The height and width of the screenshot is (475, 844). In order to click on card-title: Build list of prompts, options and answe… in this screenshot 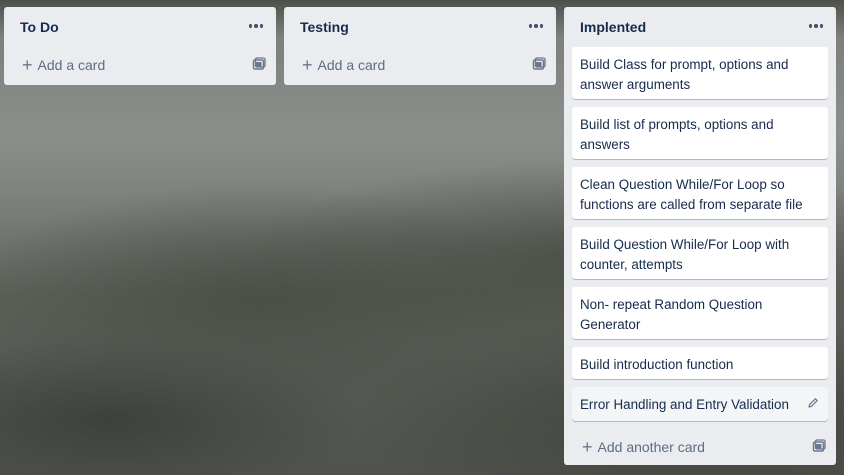, I will do `click(677, 134)`.